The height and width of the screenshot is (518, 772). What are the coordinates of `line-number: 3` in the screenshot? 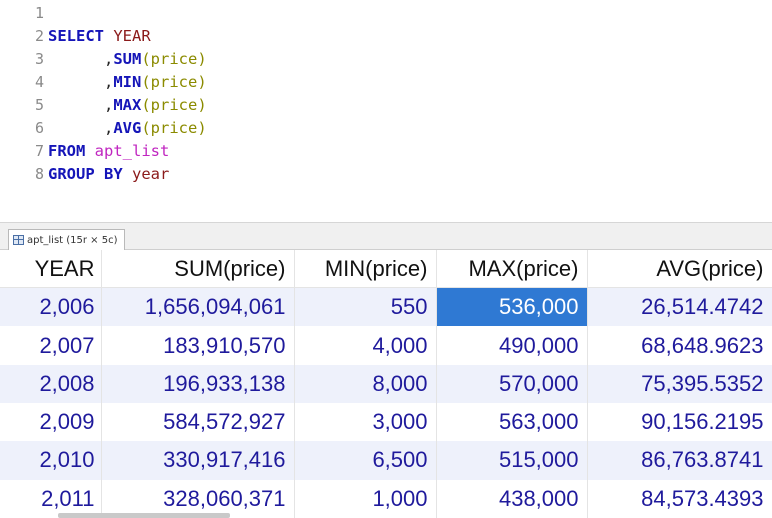 It's located at (39, 59).